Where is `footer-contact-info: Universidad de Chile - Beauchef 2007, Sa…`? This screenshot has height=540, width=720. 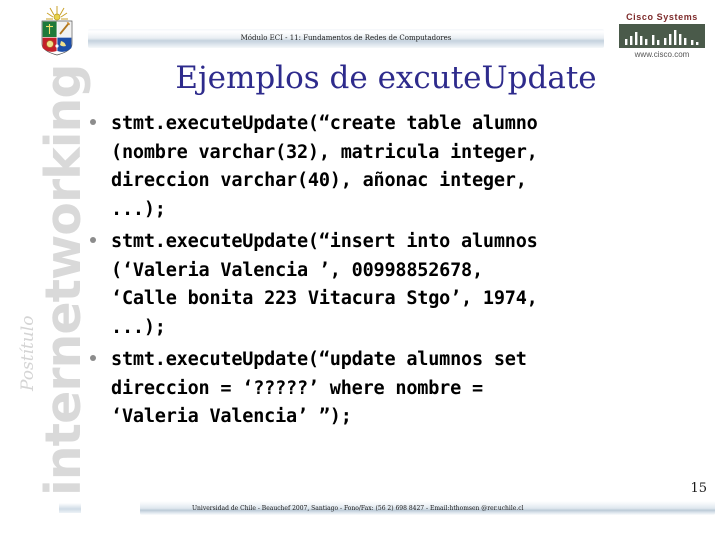 footer-contact-info: Universidad de Chile - Beauchef 2007, Sa… is located at coordinates (358, 508).